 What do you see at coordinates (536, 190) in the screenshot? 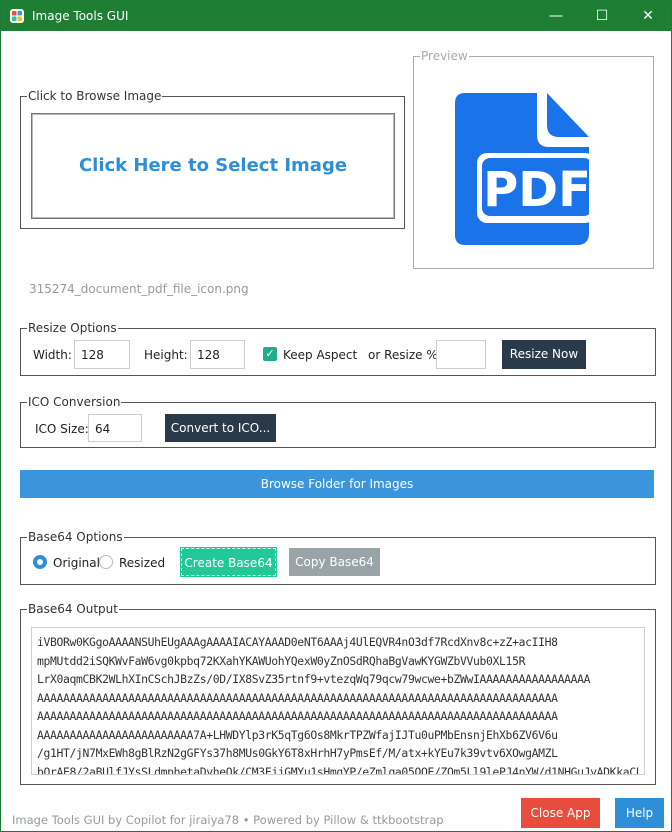
I see `pdf-icon-text: PDF` at bounding box center [536, 190].